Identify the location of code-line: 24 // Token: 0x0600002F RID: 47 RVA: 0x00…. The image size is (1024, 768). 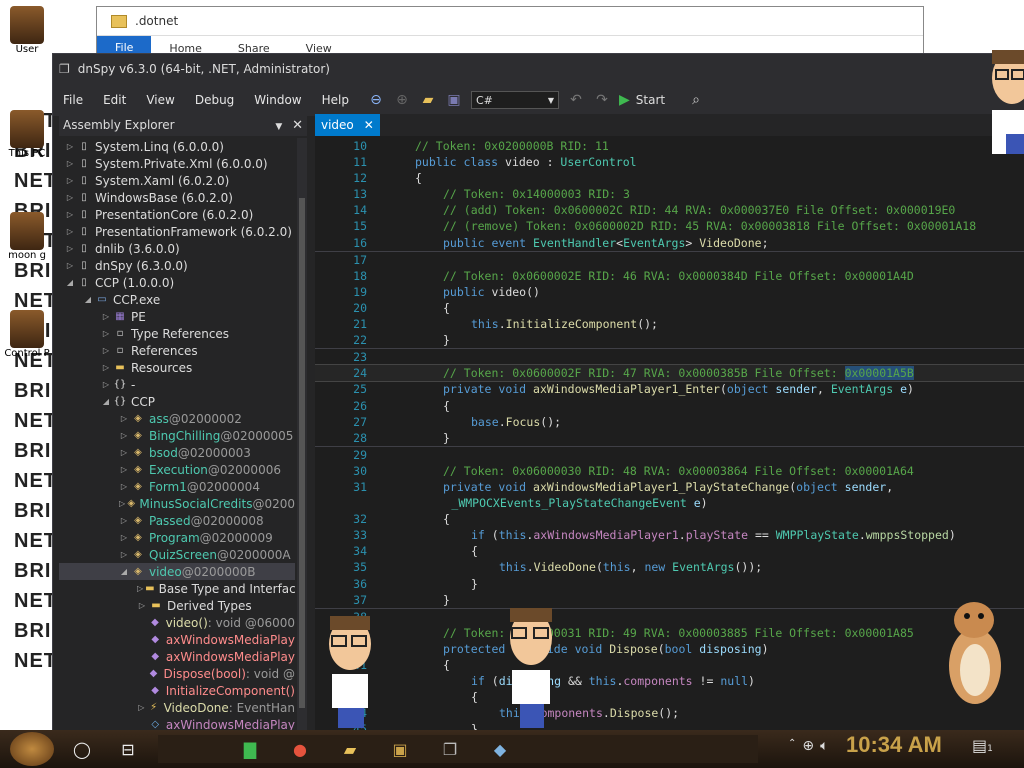
(669, 373).